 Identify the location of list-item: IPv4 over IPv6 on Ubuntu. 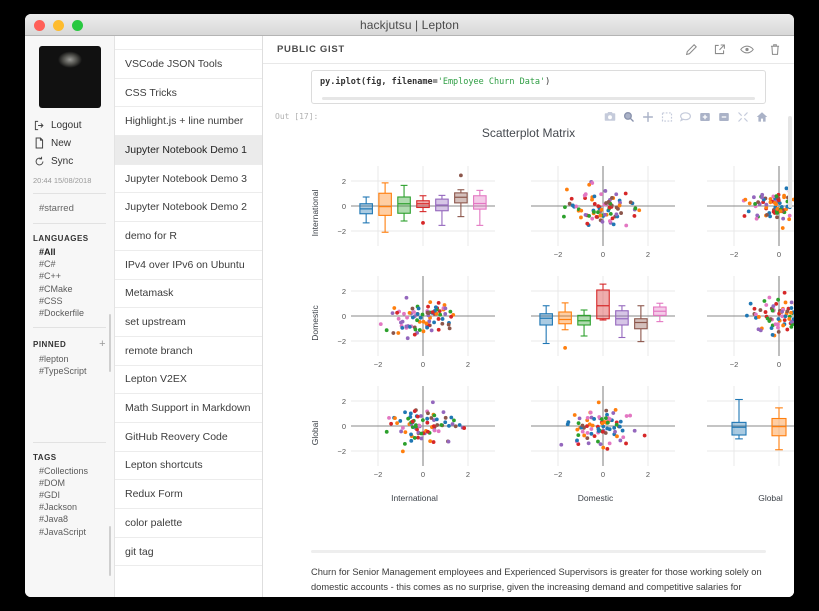
(188, 265).